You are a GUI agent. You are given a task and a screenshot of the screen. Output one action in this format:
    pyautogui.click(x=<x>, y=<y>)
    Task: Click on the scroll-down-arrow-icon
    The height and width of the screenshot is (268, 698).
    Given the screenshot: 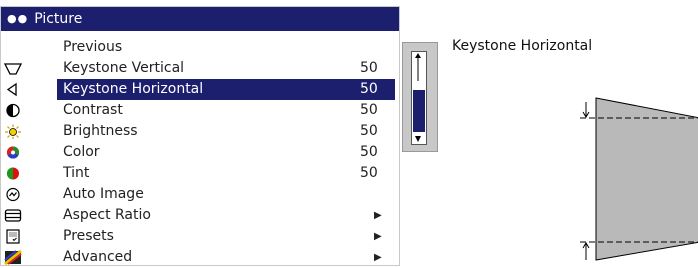 What is the action you would take?
    pyautogui.click(x=418, y=139)
    